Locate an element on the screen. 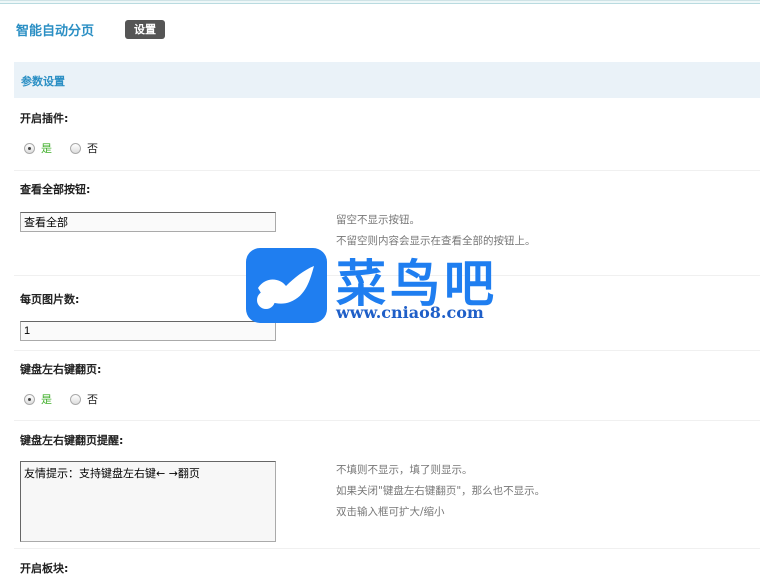  keyboard-paging-no-radio is located at coordinates (75, 399).